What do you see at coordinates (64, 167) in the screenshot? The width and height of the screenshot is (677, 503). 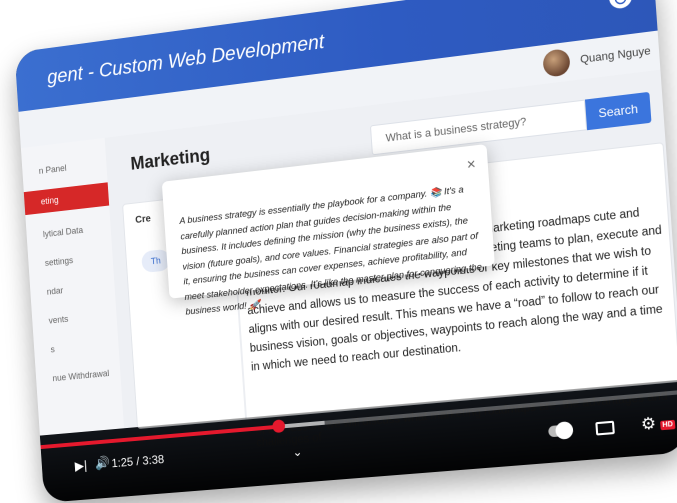 I see `sidebar-item-admin-panel: n Panel` at bounding box center [64, 167].